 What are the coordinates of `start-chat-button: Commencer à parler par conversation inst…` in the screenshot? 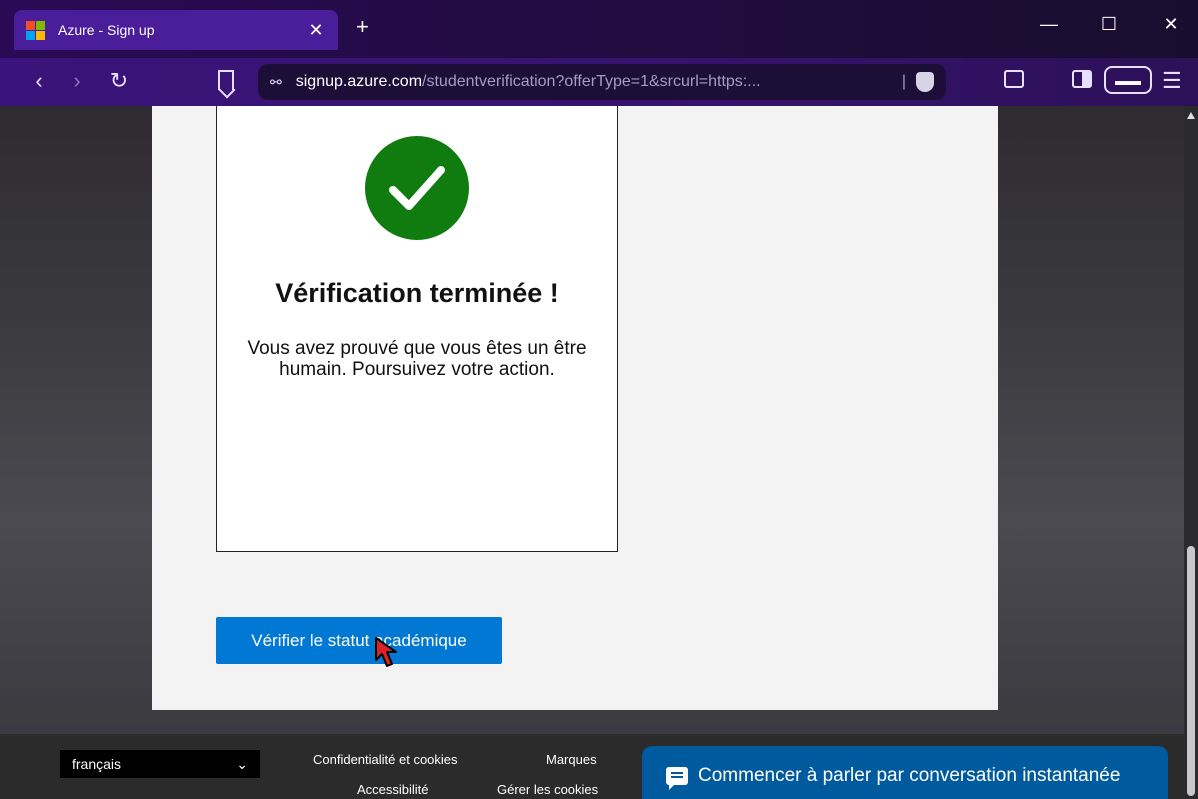 It's located at (905, 772).